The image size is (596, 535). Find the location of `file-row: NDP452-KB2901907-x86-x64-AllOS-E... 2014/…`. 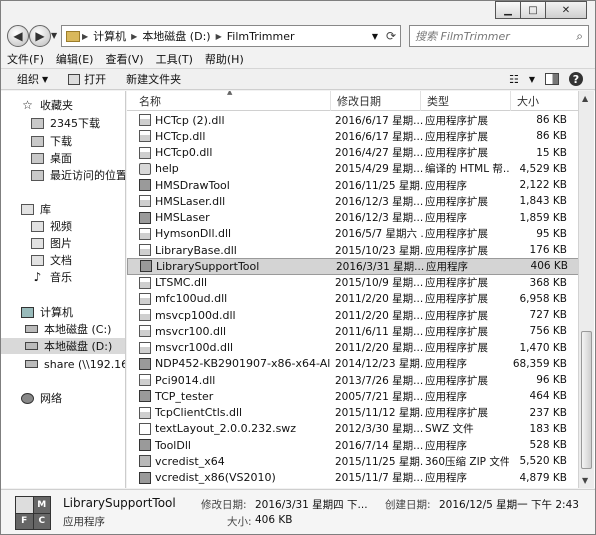

file-row: NDP452-KB2901907-x86-x64-AllOS-E... 2014/… is located at coordinates (353, 364).